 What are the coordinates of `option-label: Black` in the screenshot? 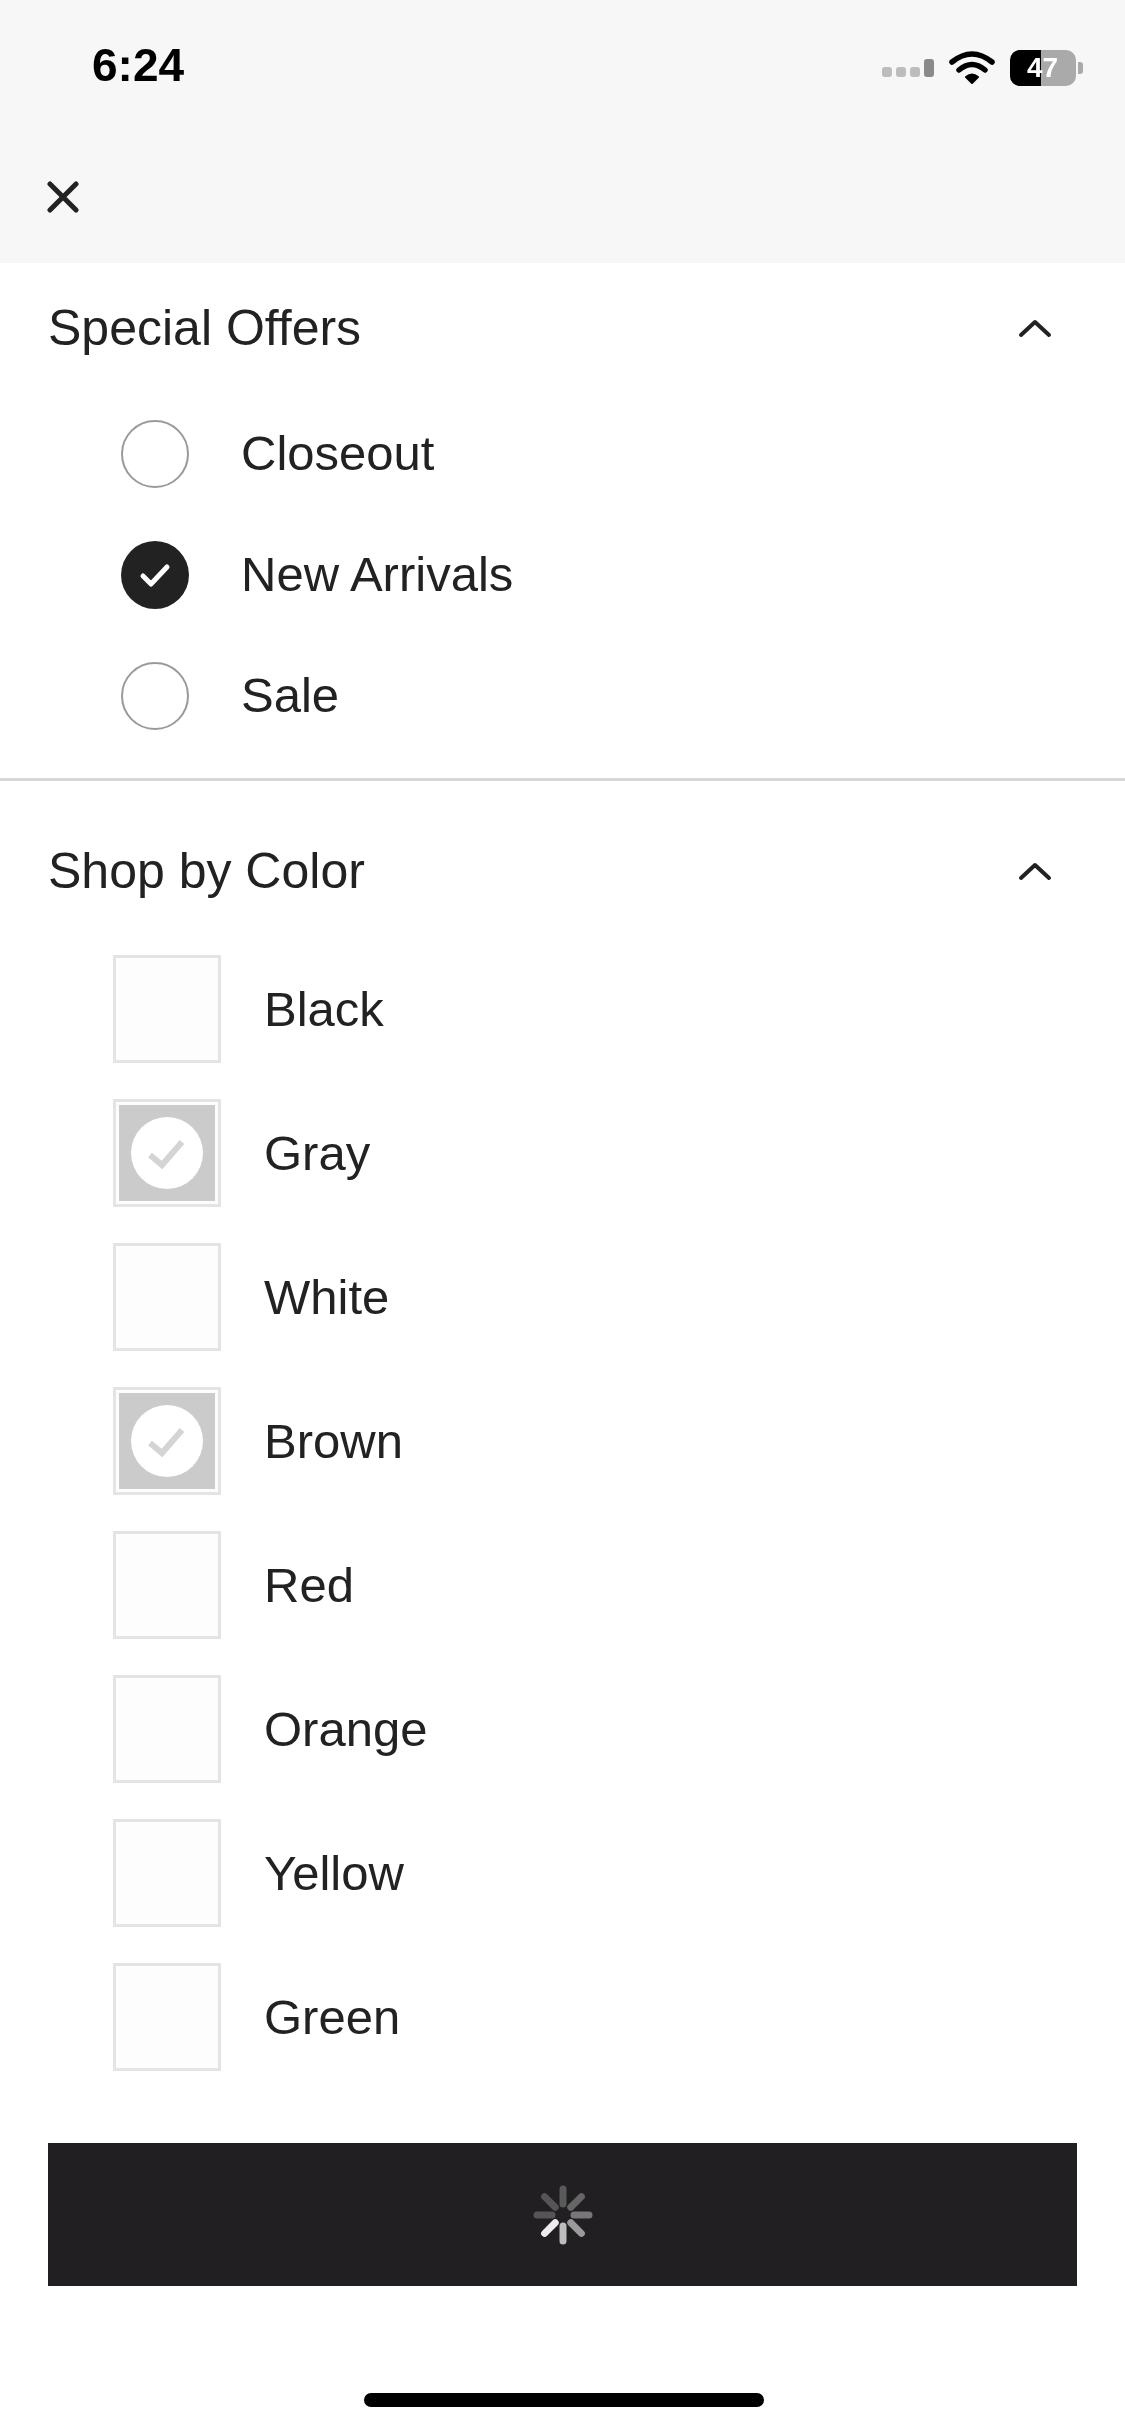 It's located at (324, 1009).